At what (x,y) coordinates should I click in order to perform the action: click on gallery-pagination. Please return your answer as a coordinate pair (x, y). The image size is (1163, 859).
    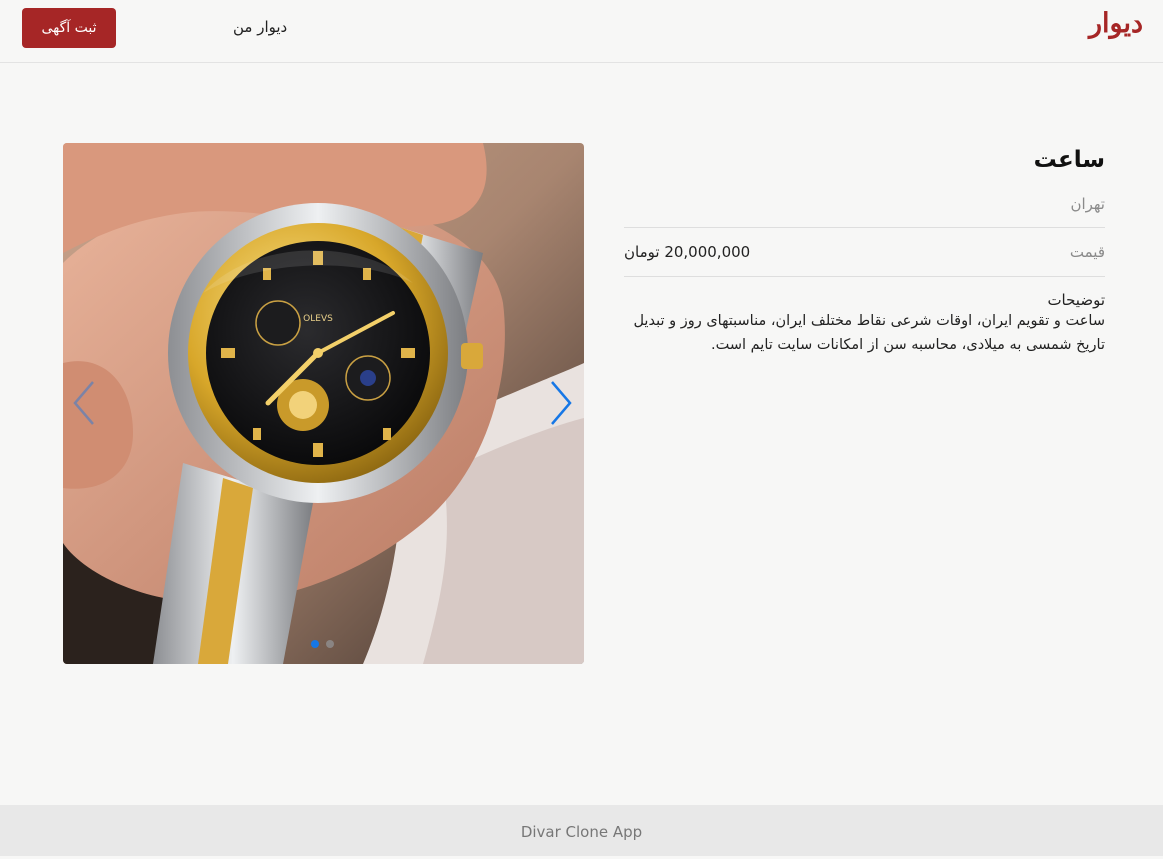
    Looking at the image, I should click on (322, 645).